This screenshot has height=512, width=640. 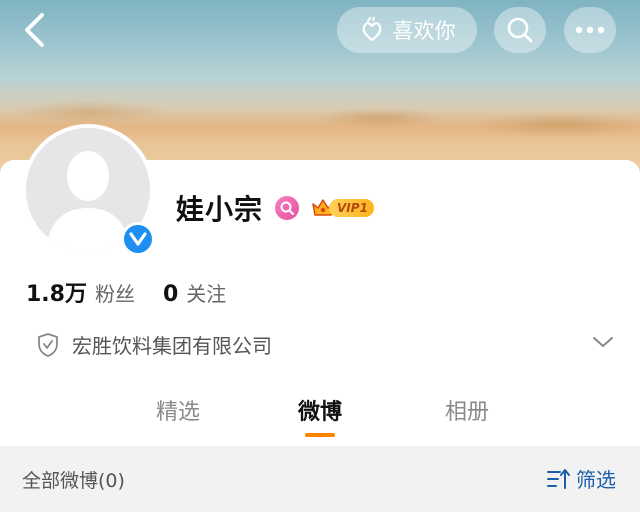 What do you see at coordinates (48, 344) in the screenshot?
I see `shield-check-icon` at bounding box center [48, 344].